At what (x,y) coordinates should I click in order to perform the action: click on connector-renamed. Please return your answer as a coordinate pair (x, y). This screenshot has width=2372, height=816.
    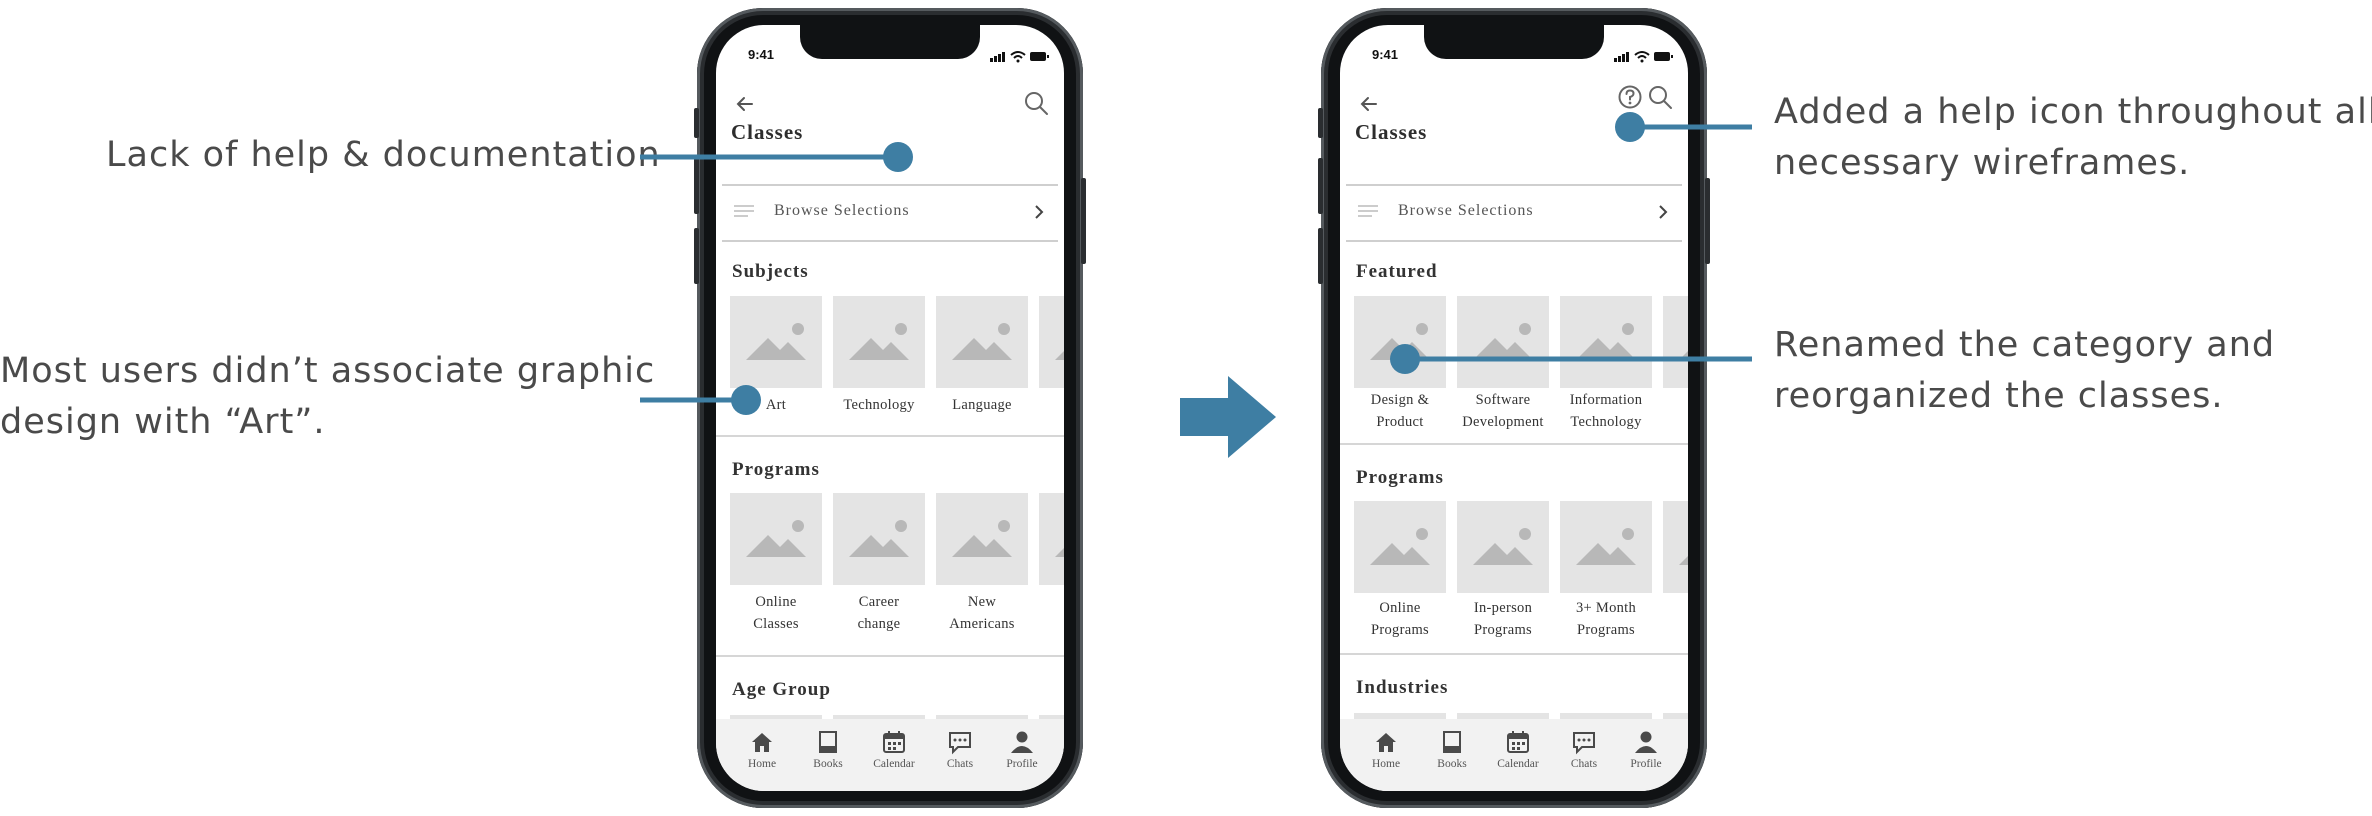
    Looking at the image, I should click on (1571, 359).